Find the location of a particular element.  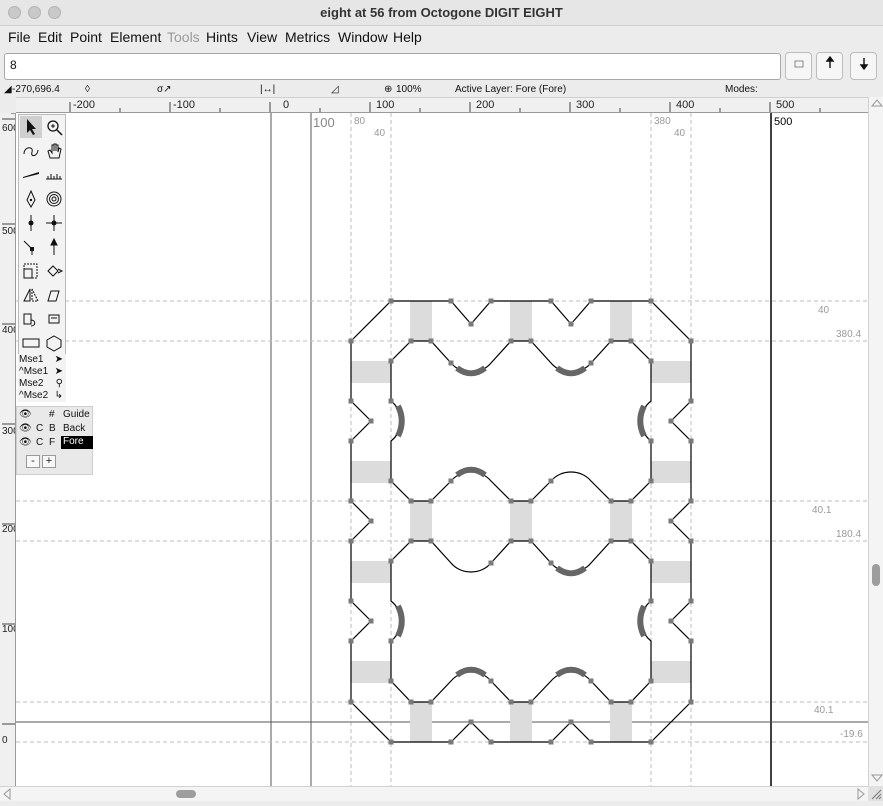

next-glyph-button is located at coordinates (863, 66).